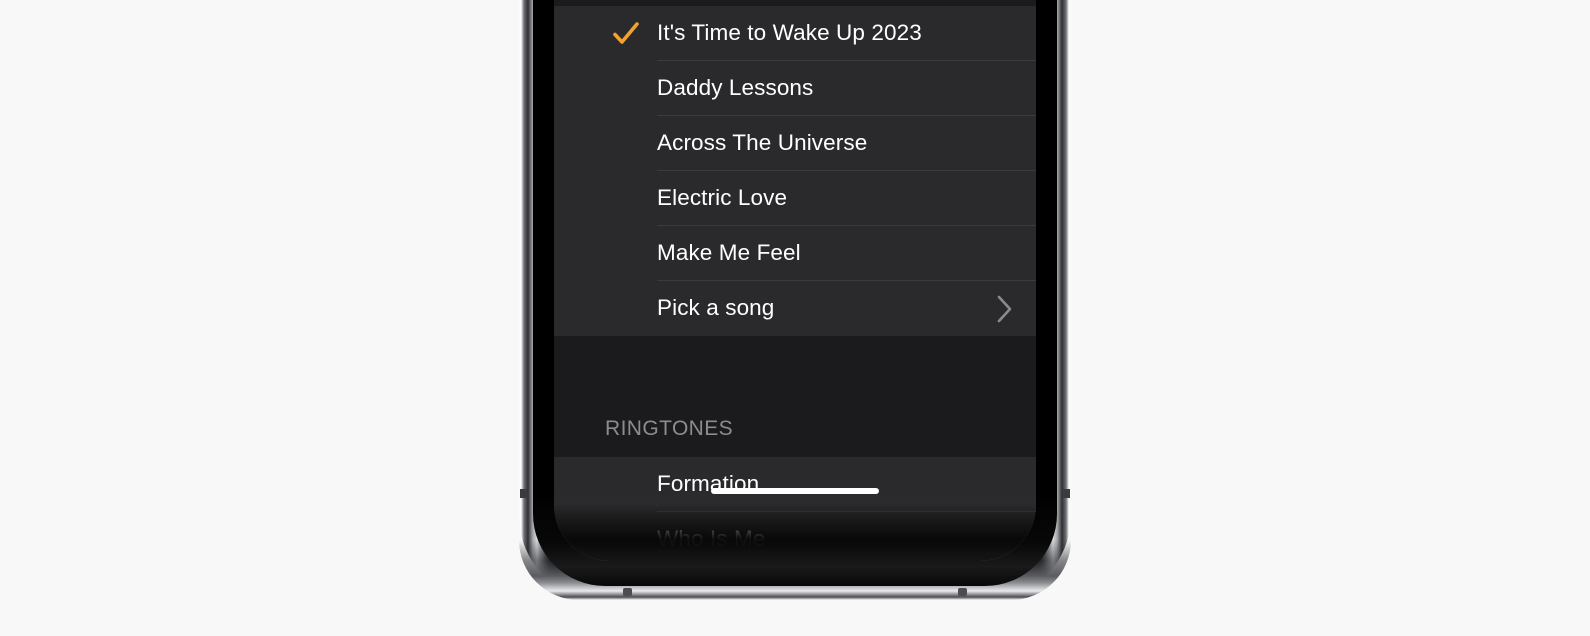 The height and width of the screenshot is (636, 1590). I want to click on antenna-line-left, so click(523, 493).